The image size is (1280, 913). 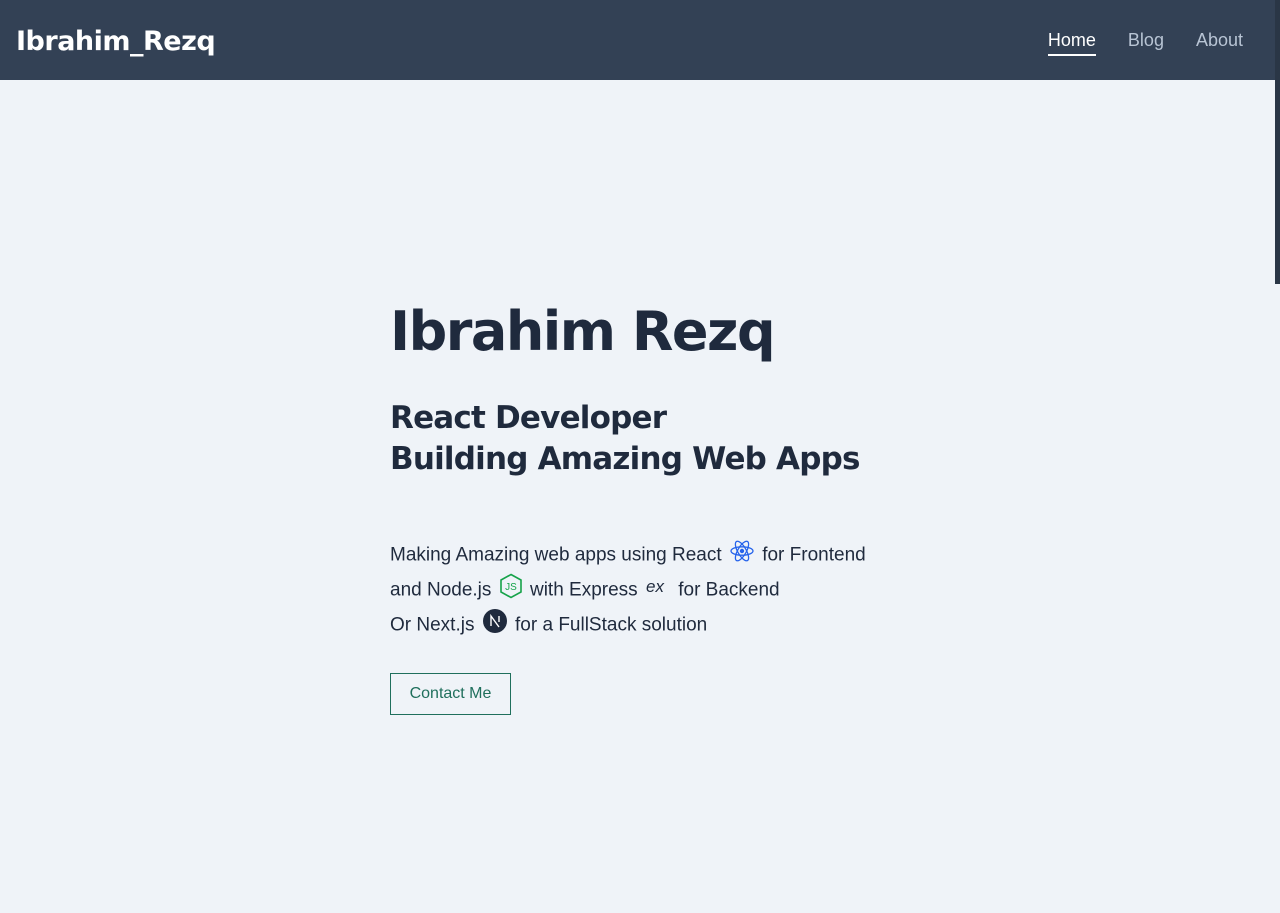 I want to click on contact-me-button: Contact Me, so click(x=450, y=694).